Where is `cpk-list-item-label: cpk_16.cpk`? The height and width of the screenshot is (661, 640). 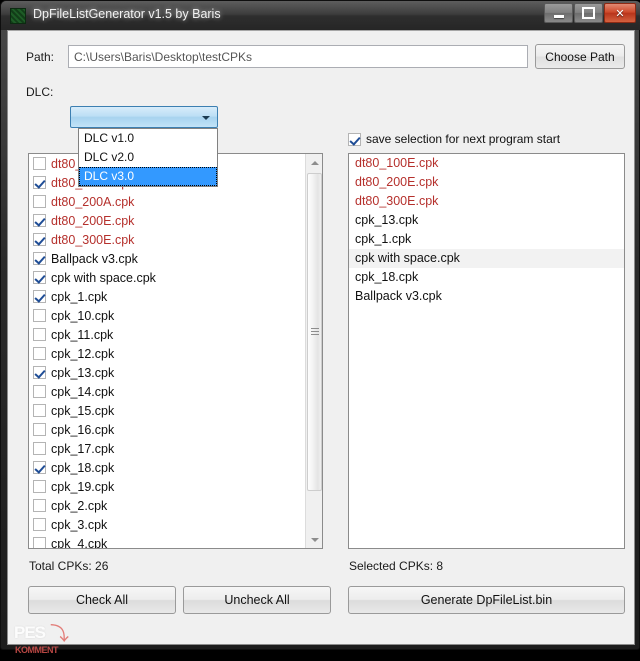 cpk-list-item-label: cpk_16.cpk is located at coordinates (83, 429).